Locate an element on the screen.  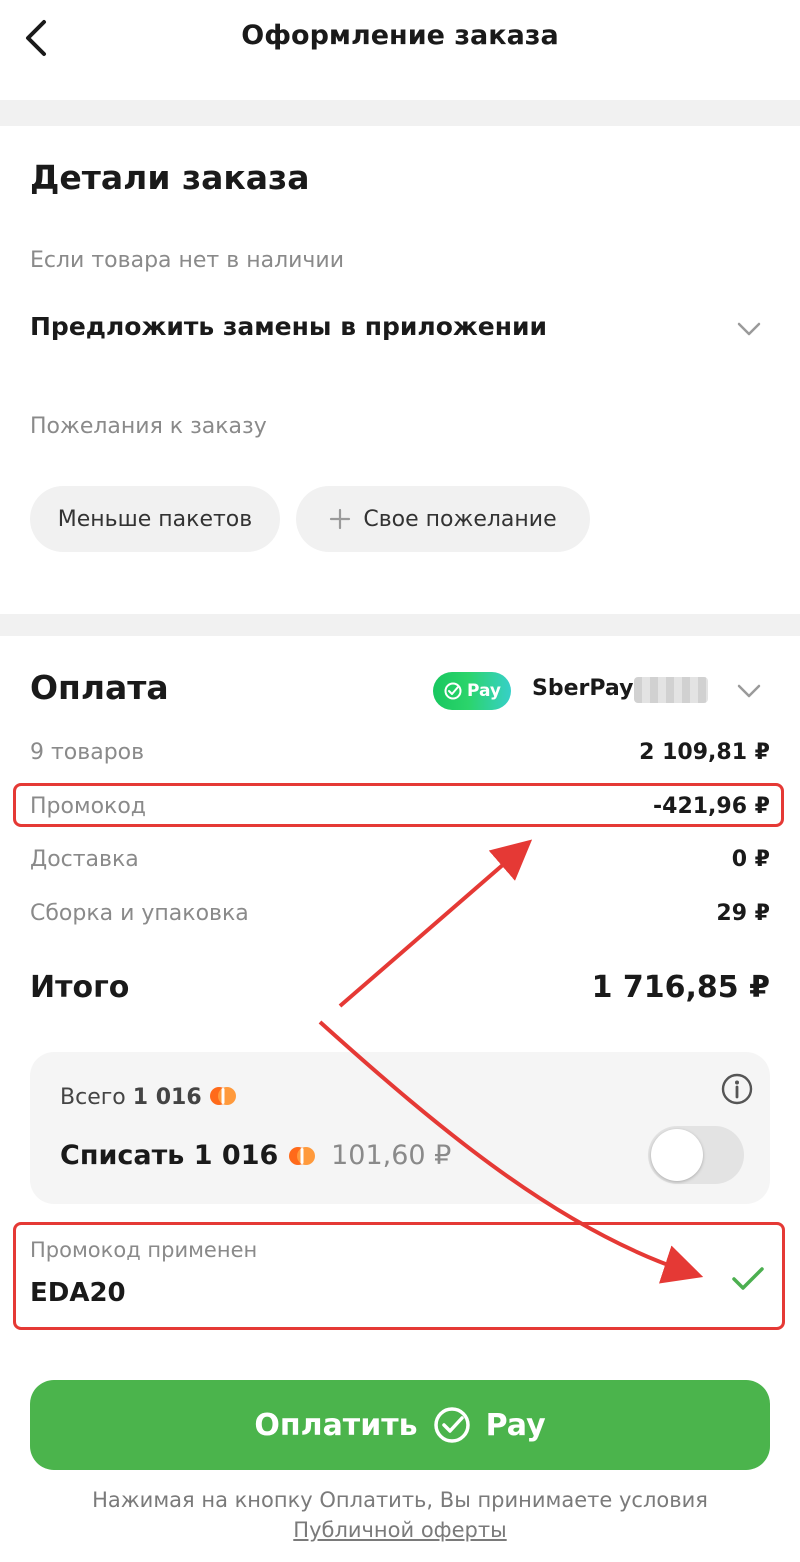
promo-row-label: Промокод is located at coordinates (88, 806).